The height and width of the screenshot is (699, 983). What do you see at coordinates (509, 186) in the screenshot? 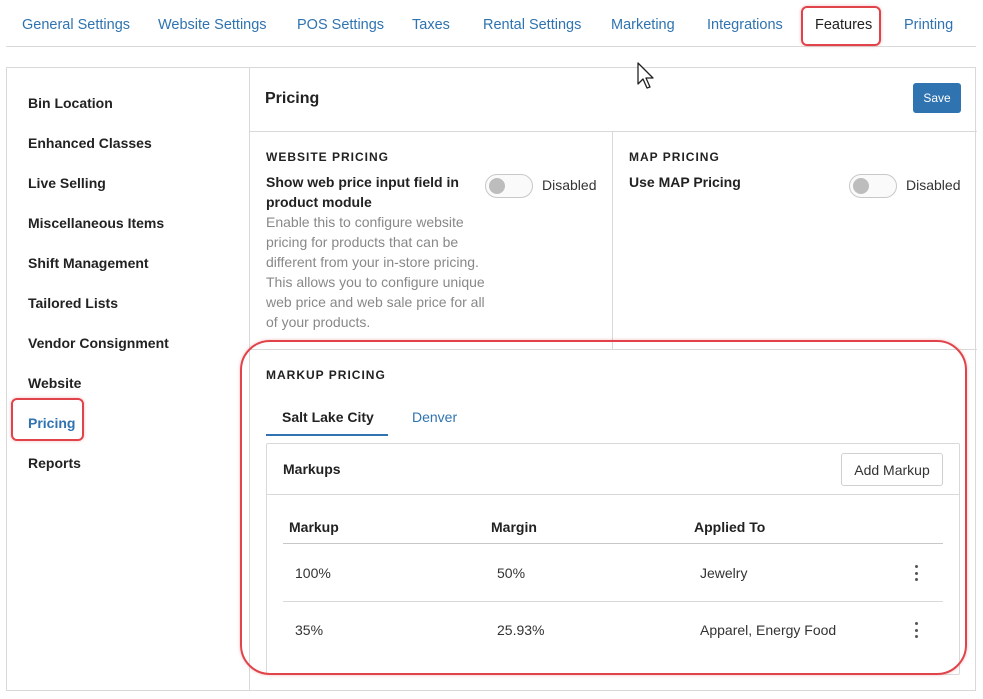
I see `web-price-toggle` at bounding box center [509, 186].